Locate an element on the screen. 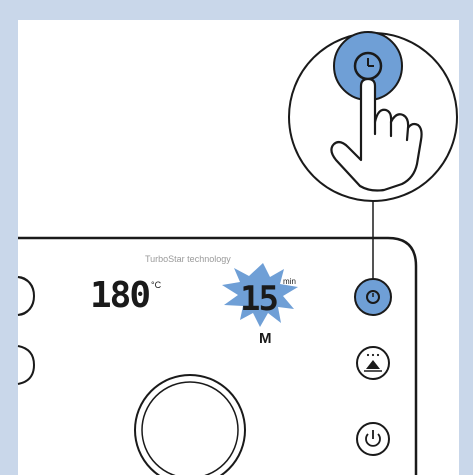 Image resolution: width=473 pixels, height=475 pixels. timer-button is located at coordinates (373, 297).